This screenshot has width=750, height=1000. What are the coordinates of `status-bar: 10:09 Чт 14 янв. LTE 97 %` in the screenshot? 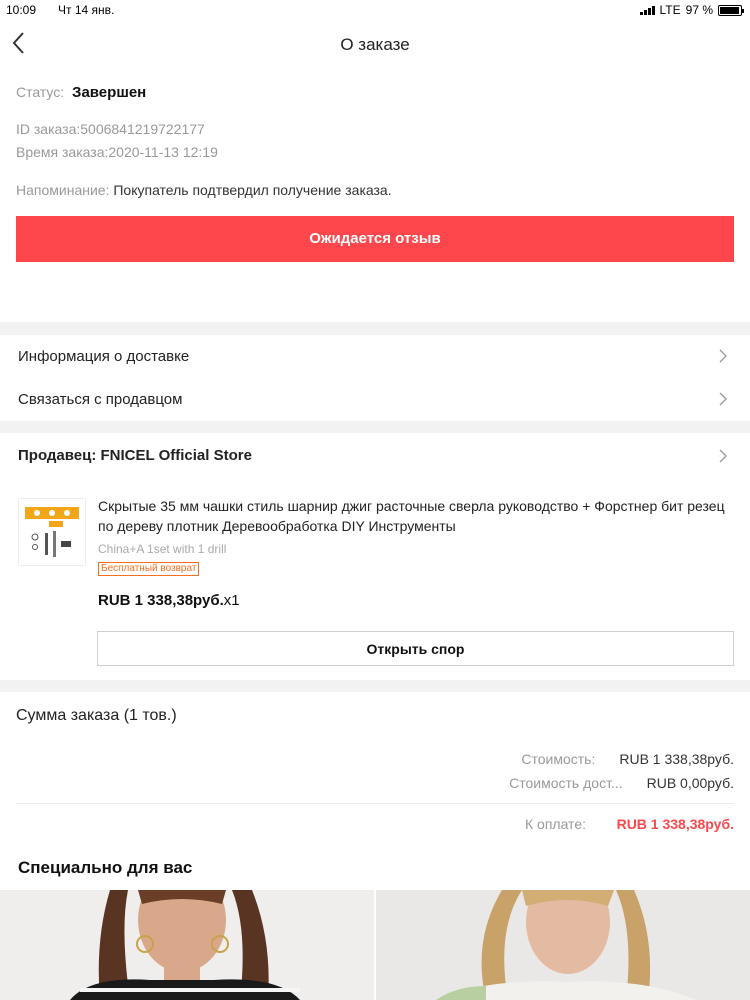 It's located at (375, 10).